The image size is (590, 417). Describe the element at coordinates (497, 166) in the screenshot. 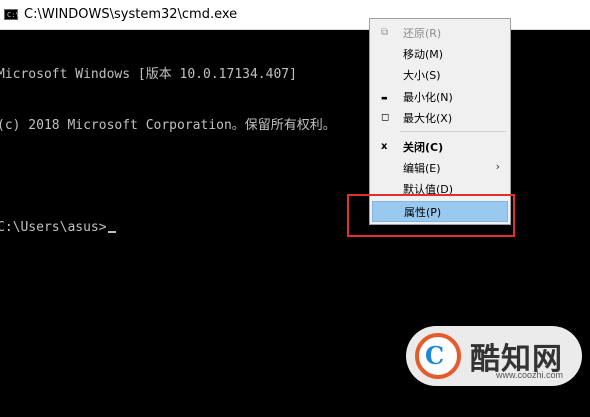

I see `chevron-right-icon: ›` at that location.